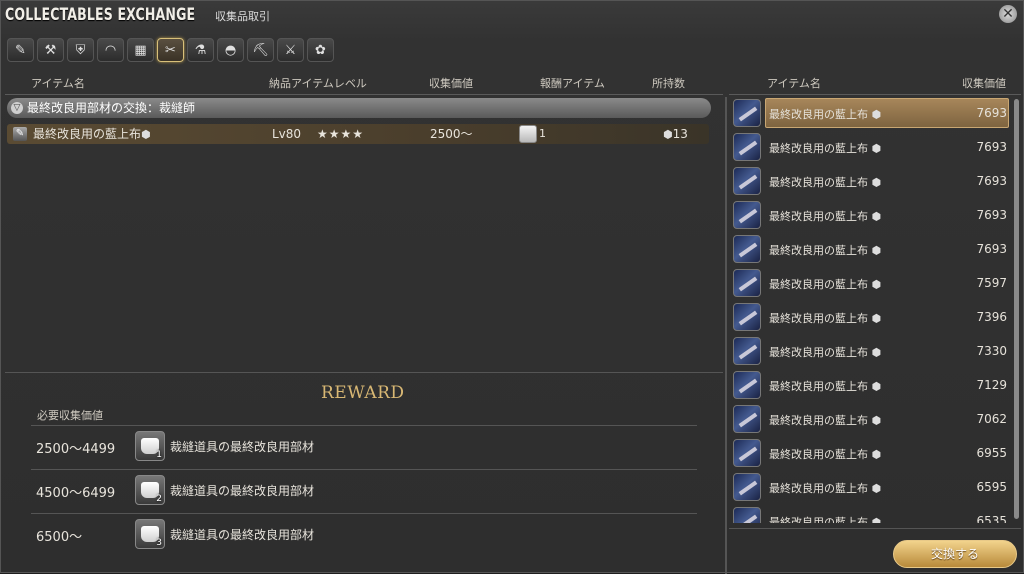  Describe the element at coordinates (92, 134) in the screenshot. I see `item-name: 最終改良用の藍上布⬢` at that location.